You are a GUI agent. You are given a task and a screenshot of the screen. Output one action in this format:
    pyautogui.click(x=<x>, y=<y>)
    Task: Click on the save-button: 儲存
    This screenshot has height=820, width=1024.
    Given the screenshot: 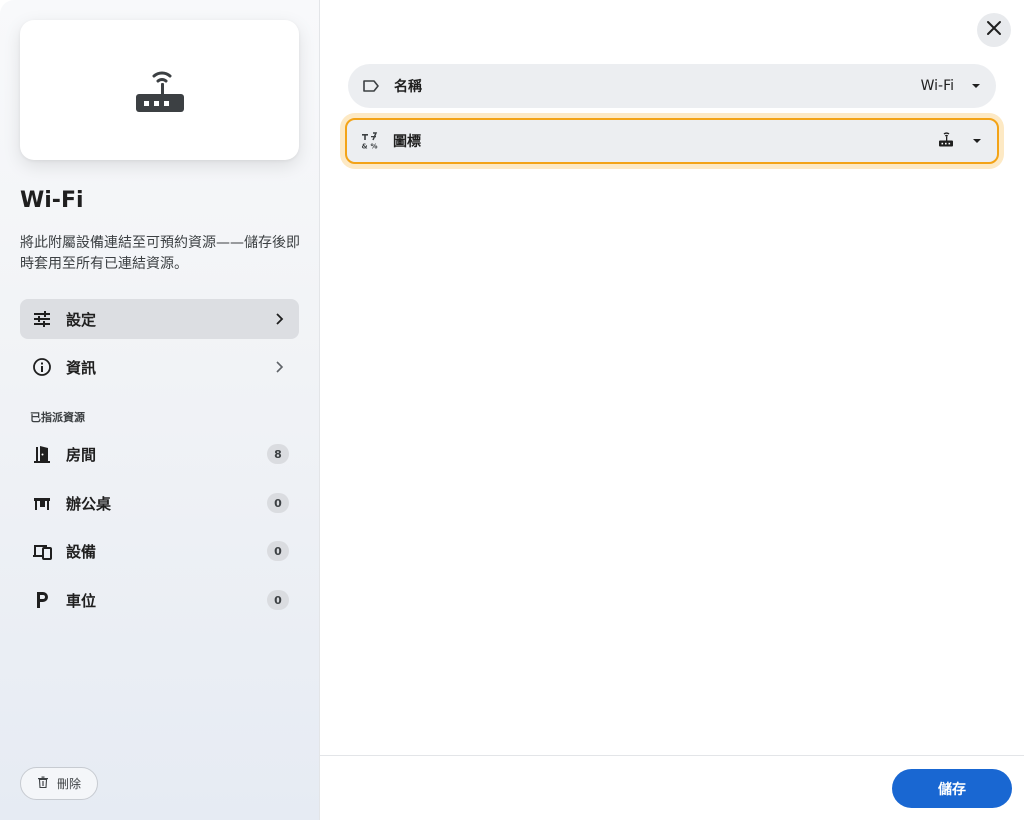 What is the action you would take?
    pyautogui.click(x=952, y=788)
    